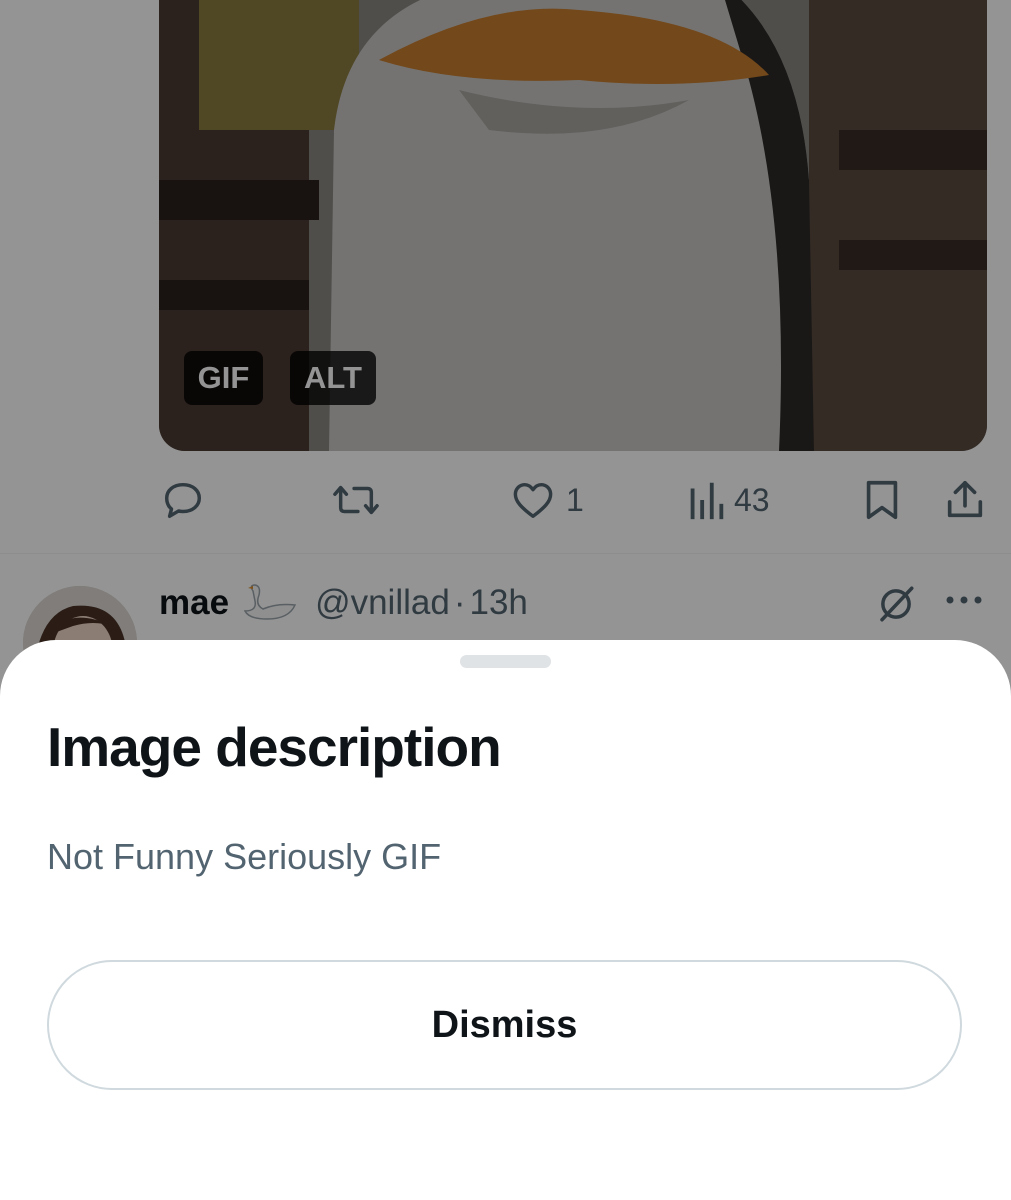 Image resolution: width=1011 pixels, height=1200 pixels. Describe the element at coordinates (504, 1025) in the screenshot. I see `dismiss-button: Dismiss` at that location.